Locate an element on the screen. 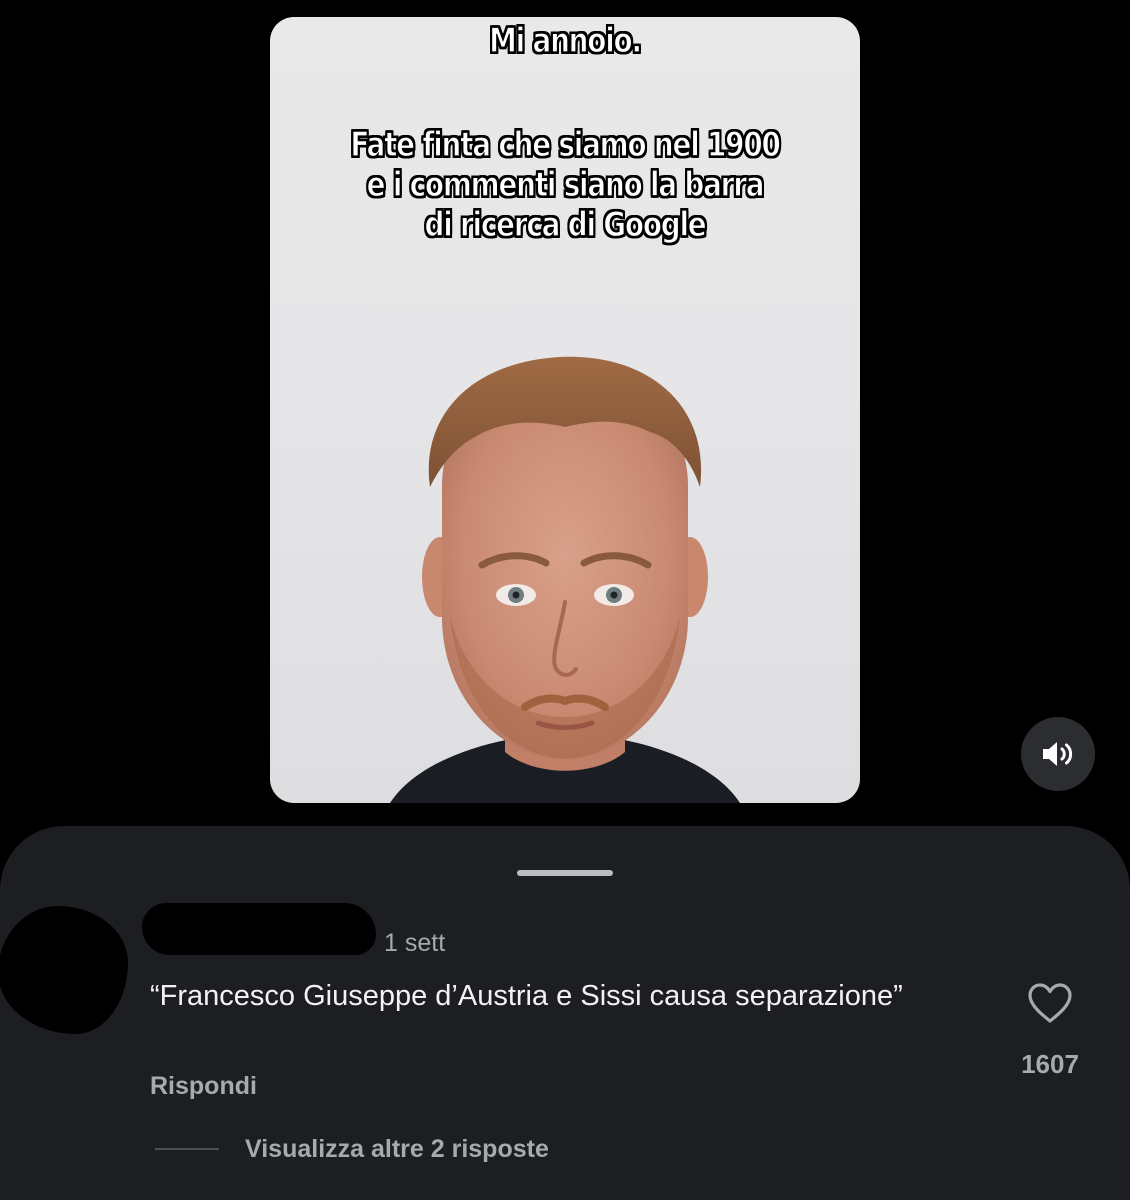 The height and width of the screenshot is (1200, 1130). video-overlay-line: di ricerca di Google is located at coordinates (565, 224).